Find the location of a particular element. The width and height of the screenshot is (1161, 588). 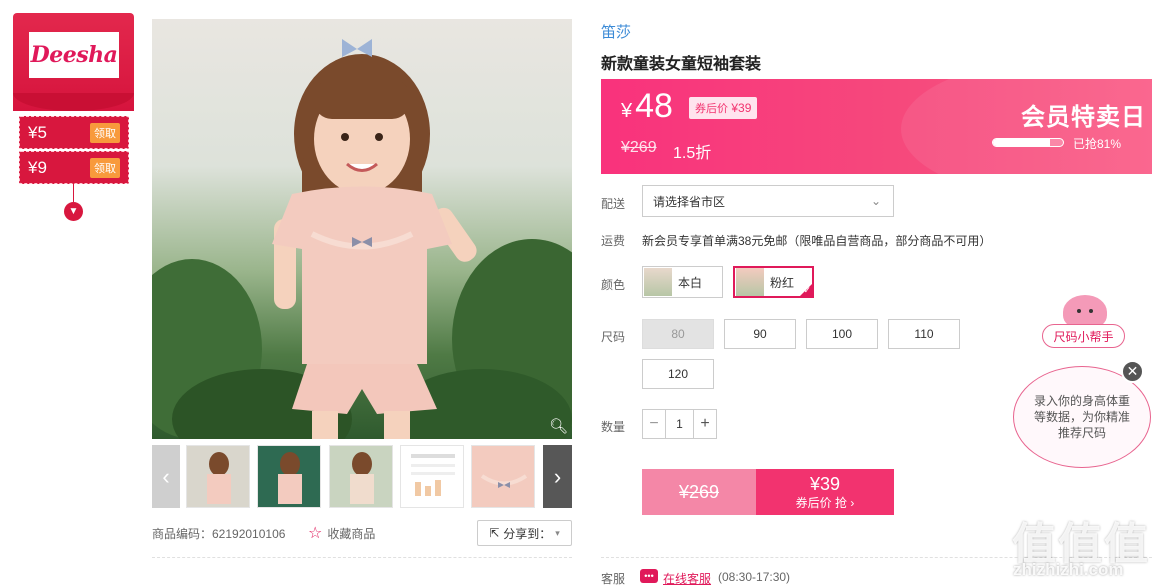

check-icon: ✓ is located at coordinates (807, 290).